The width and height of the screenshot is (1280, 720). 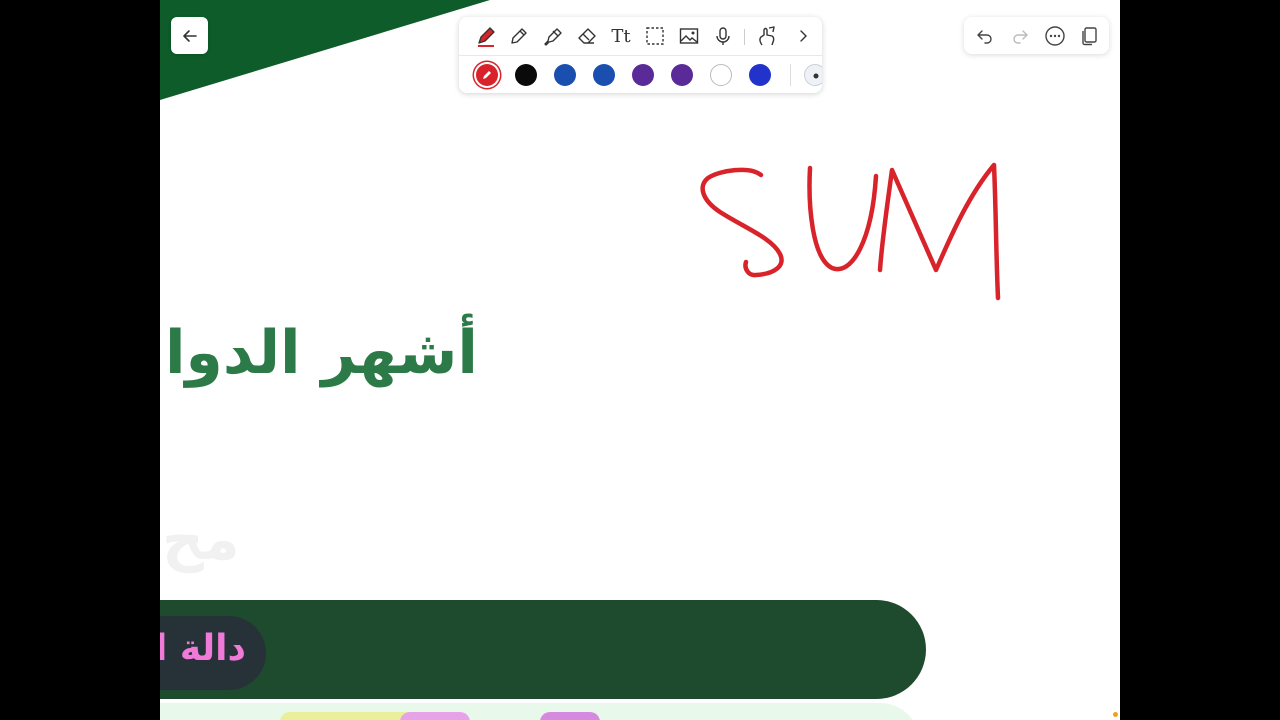 I want to click on undo-icon, so click(x=984, y=37).